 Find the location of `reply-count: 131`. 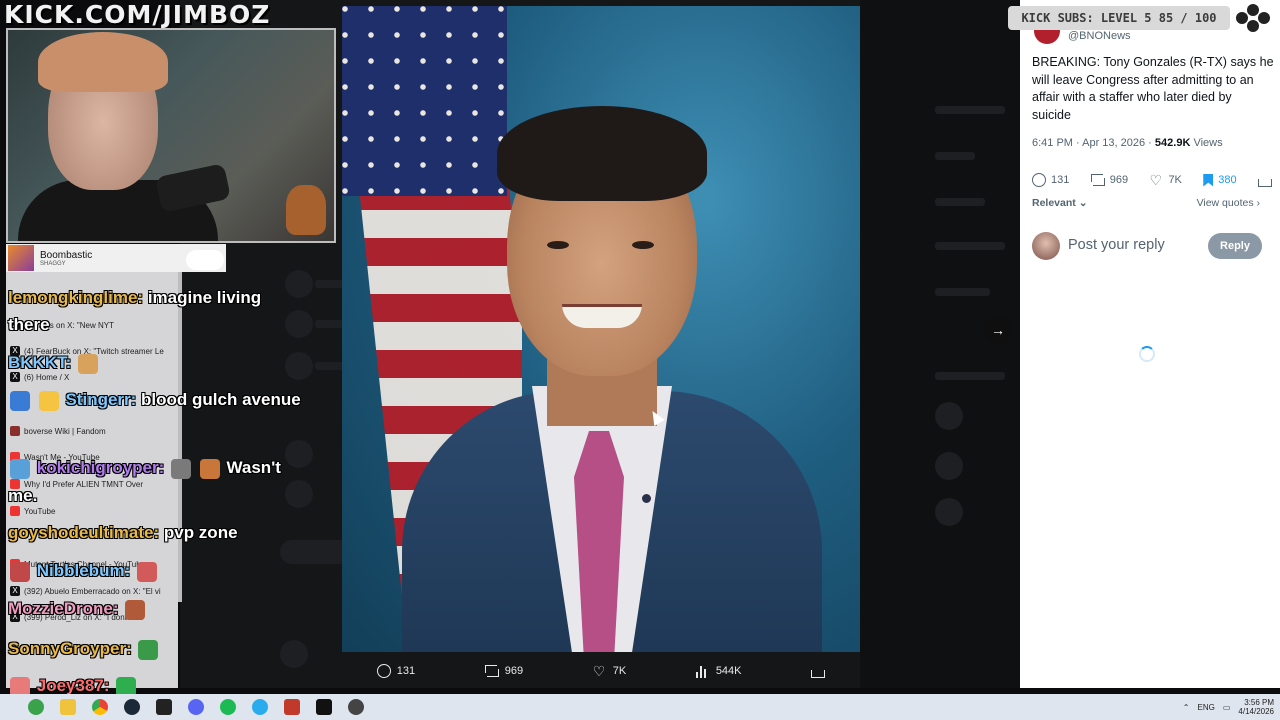

reply-count: 131 is located at coordinates (1060, 180).